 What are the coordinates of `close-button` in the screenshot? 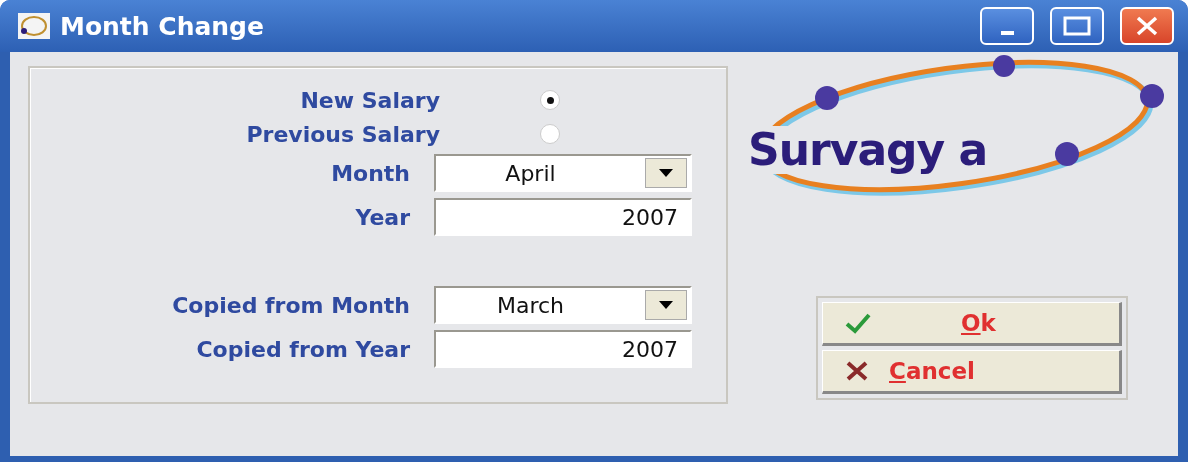 It's located at (1147, 26).